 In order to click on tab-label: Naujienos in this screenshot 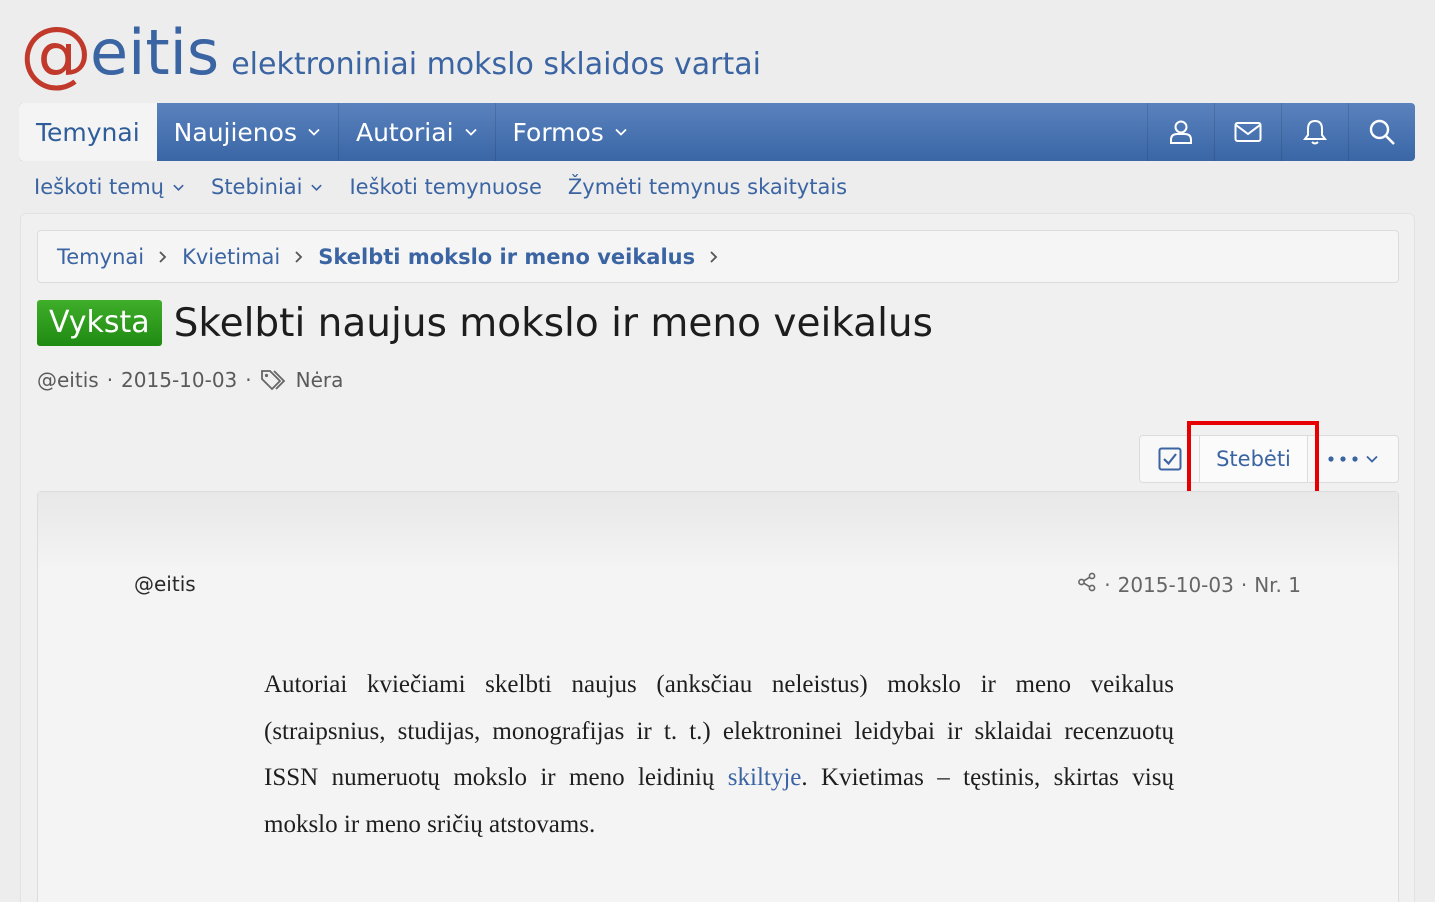, I will do `click(235, 132)`.